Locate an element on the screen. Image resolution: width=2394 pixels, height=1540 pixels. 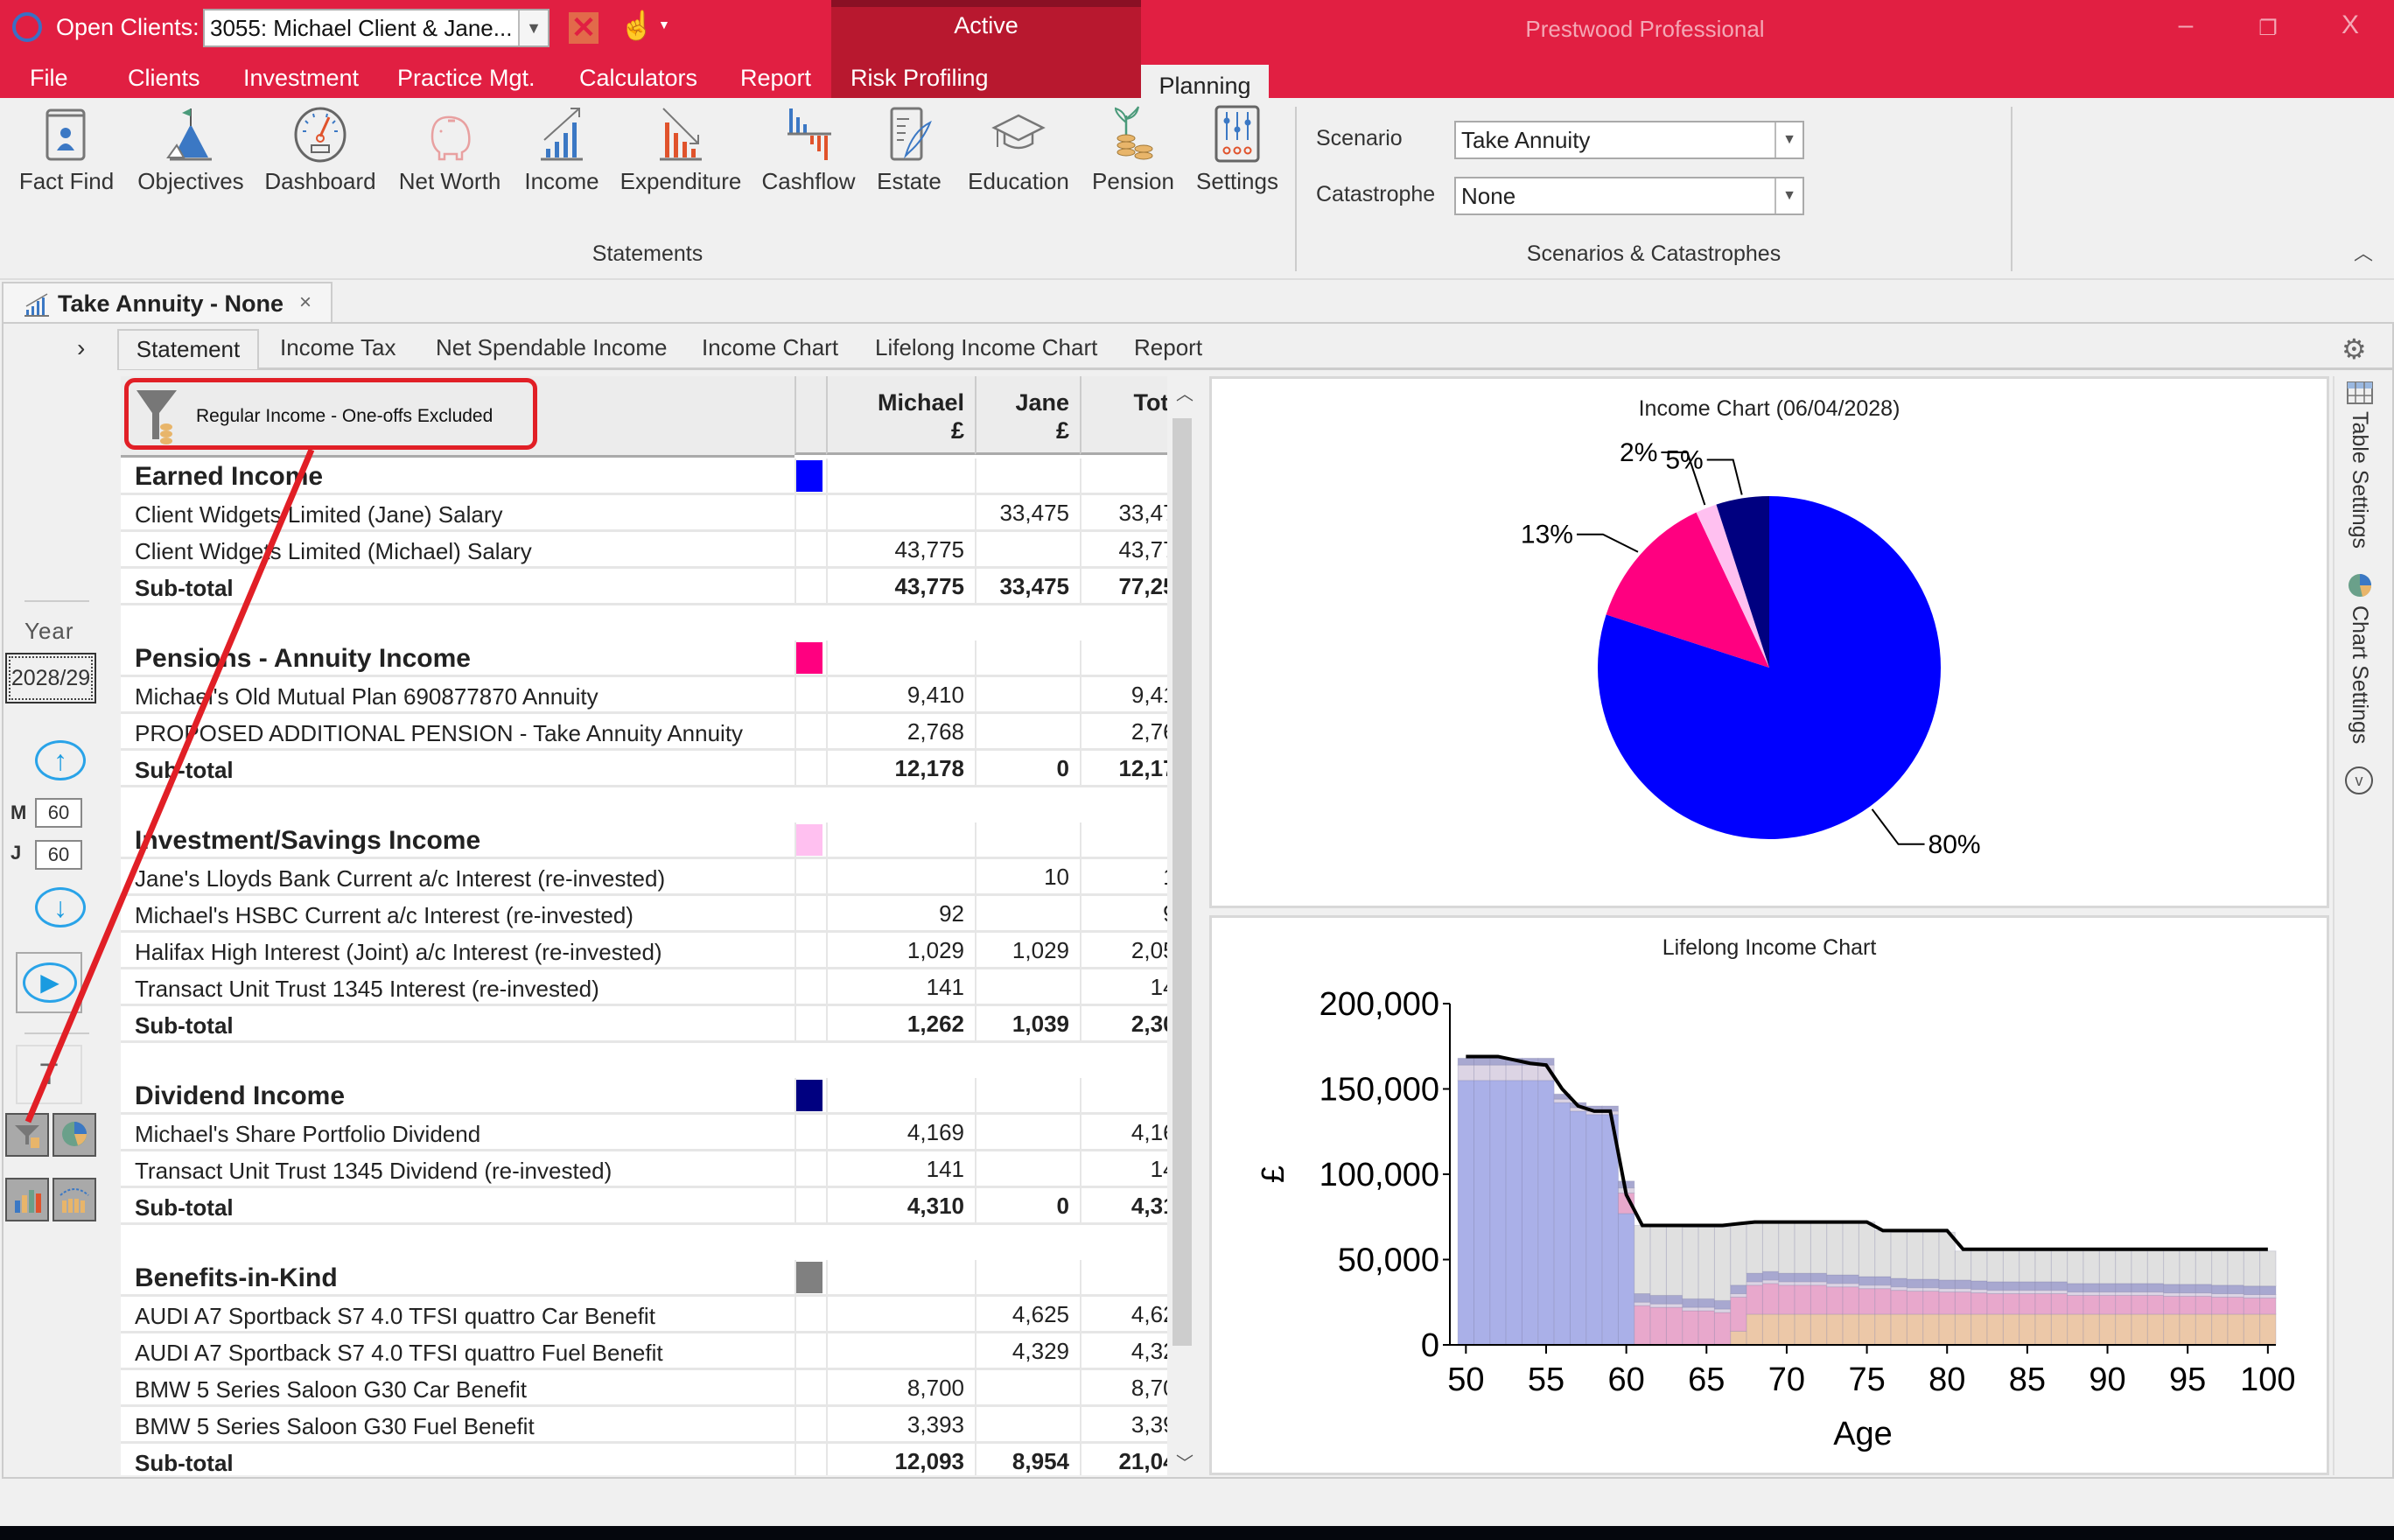
ribbon-net-worth-button: Net Worth is located at coordinates (450, 150).